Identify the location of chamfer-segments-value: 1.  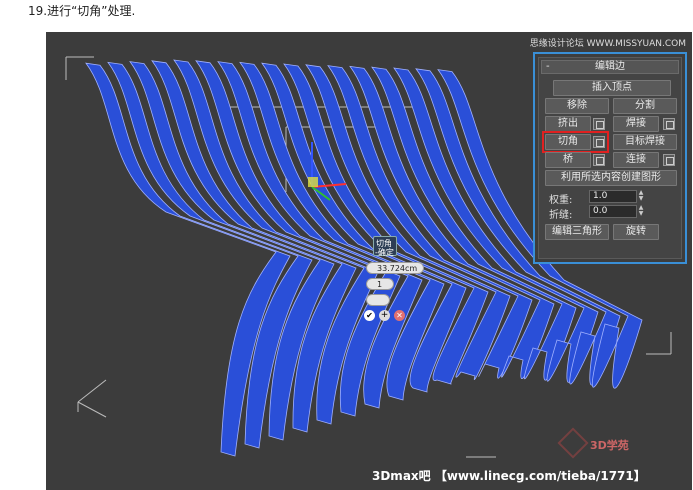
(380, 284).